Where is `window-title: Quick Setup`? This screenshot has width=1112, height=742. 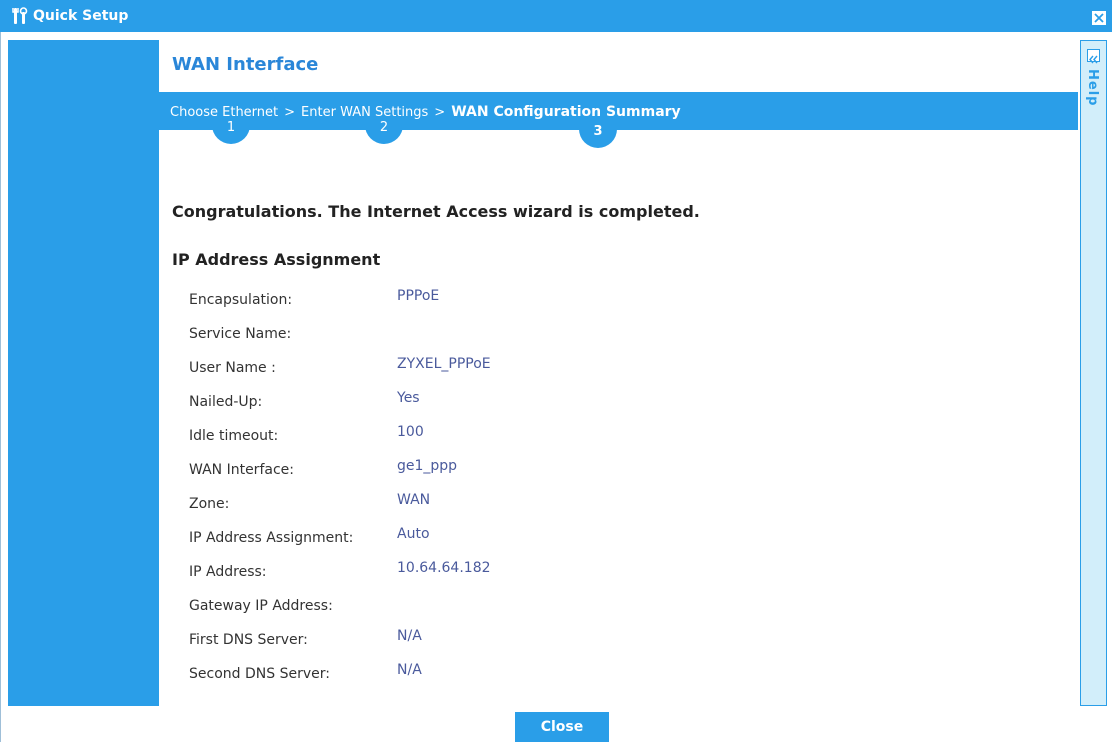
window-title: Quick Setup is located at coordinates (81, 16).